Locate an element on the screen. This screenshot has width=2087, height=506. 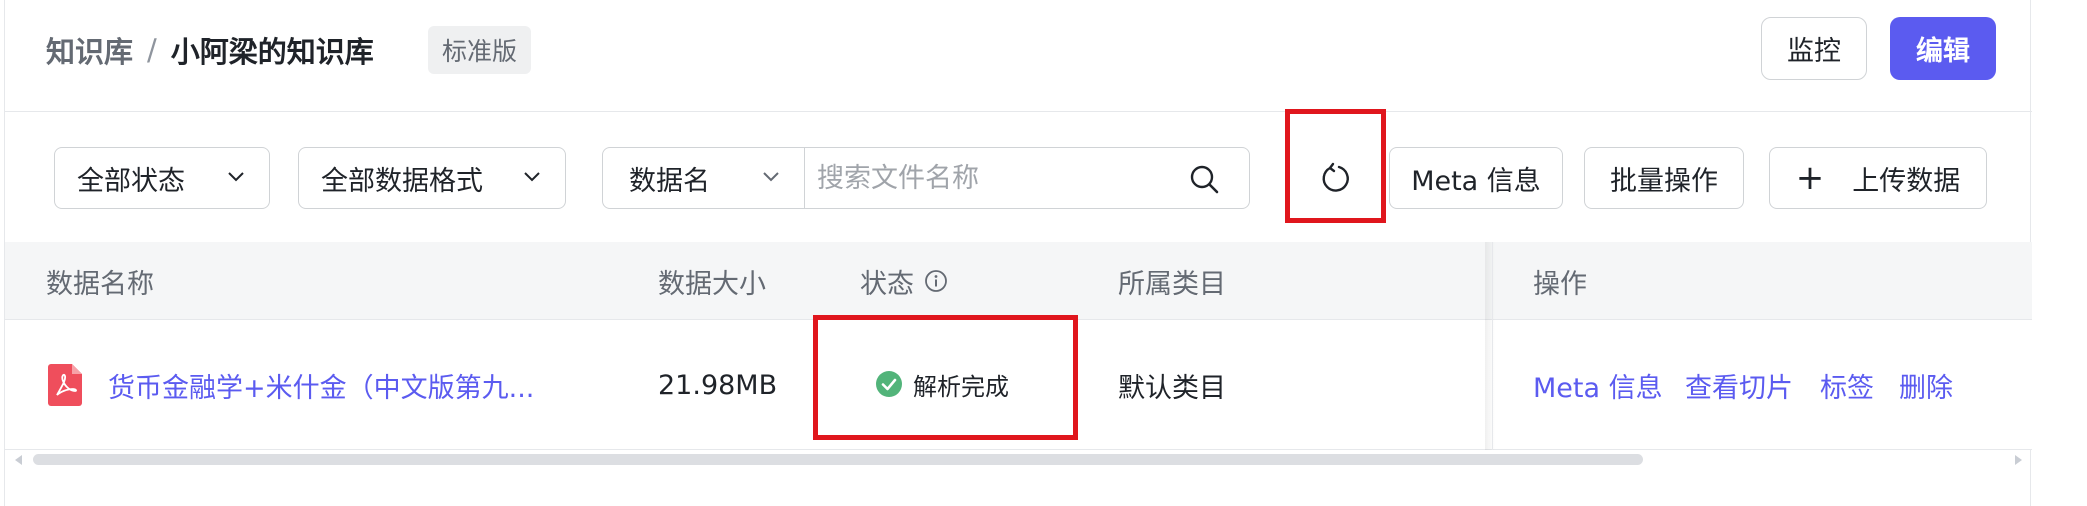
upload-data-button: + 上传数据 is located at coordinates (1878, 178).